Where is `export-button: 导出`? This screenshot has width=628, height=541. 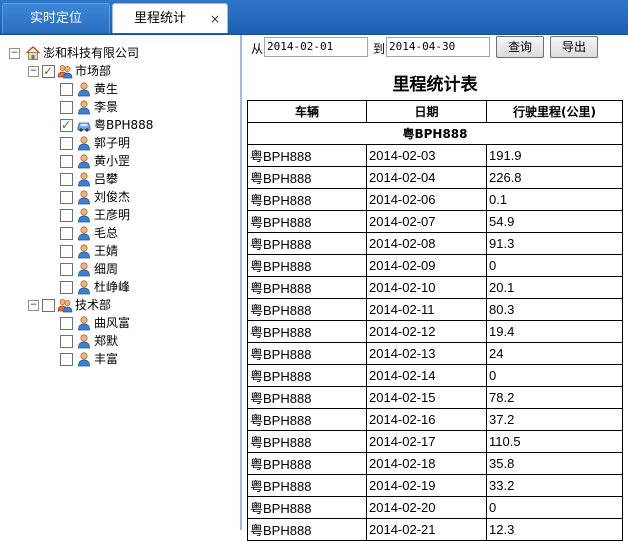 export-button: 导出 is located at coordinates (574, 47).